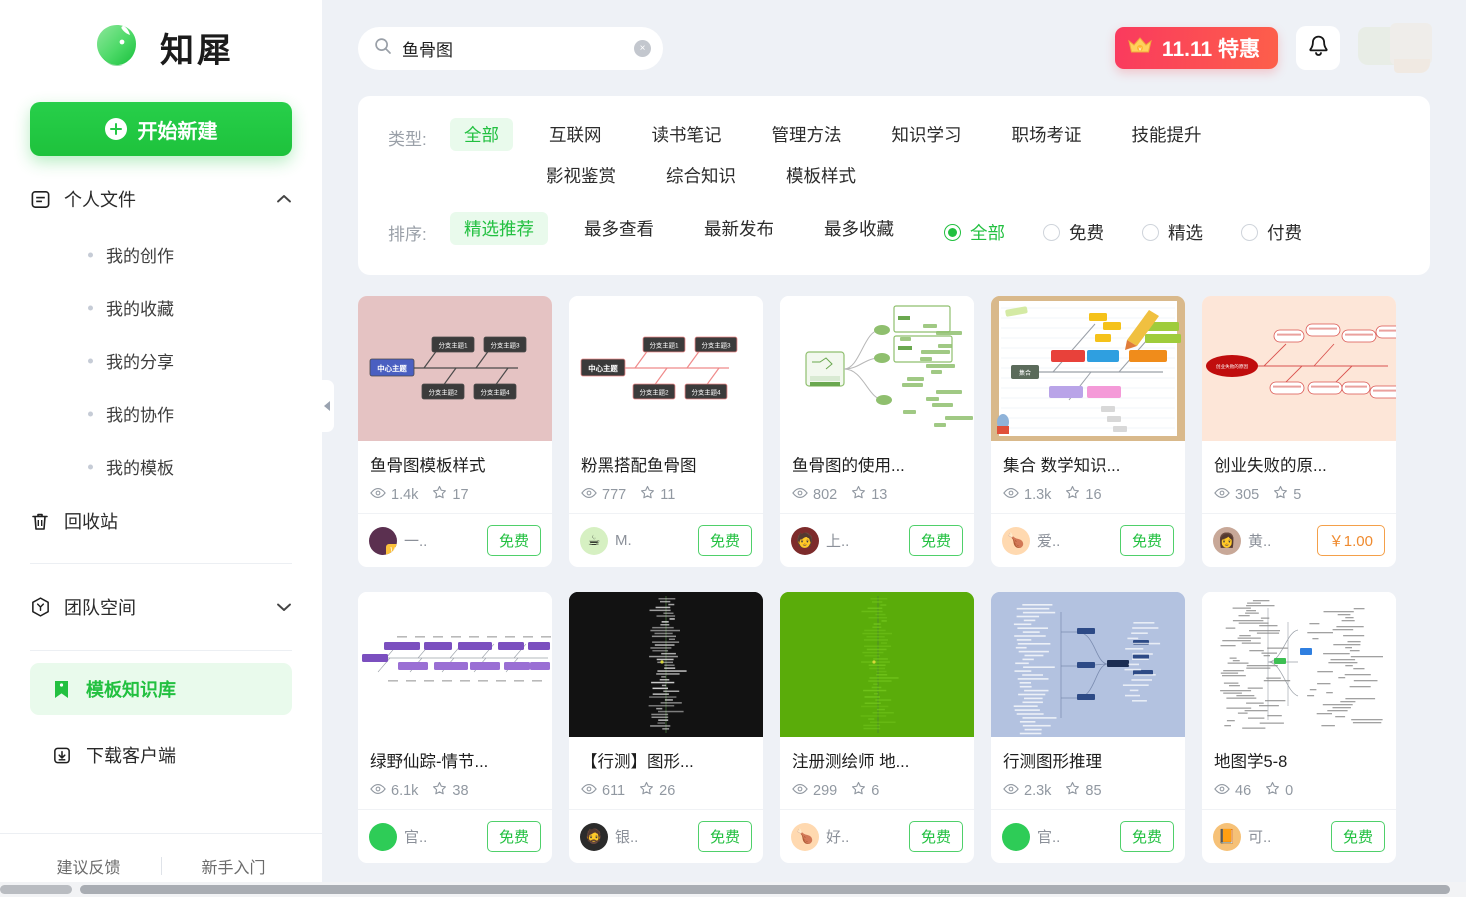 Image resolution: width=1466 pixels, height=897 pixels. Describe the element at coordinates (140, 415) in the screenshot. I see `sidebar-item-label: 我的协作` at that location.